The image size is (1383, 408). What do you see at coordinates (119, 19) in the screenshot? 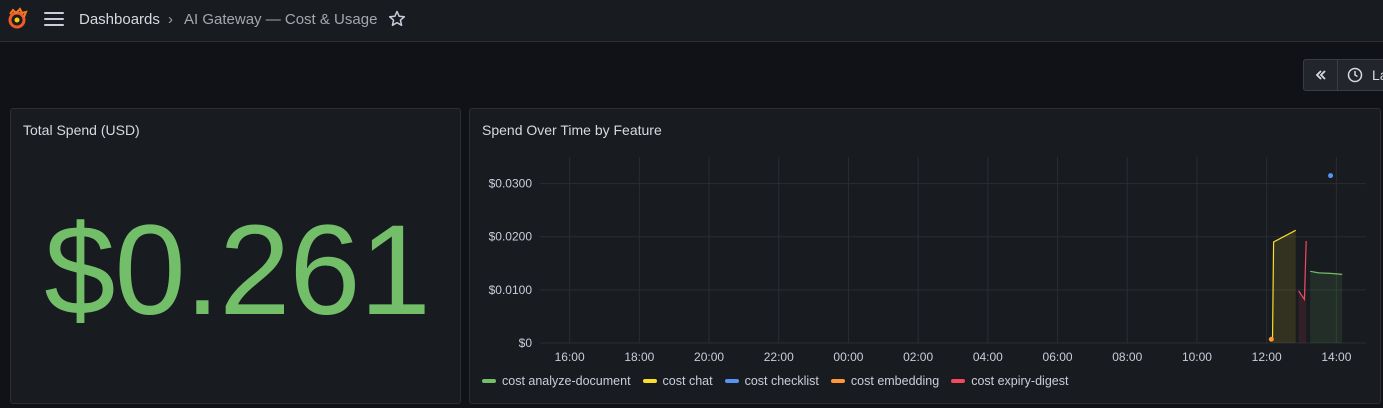
I see `breadcrumb-dashboards: Dashboards` at bounding box center [119, 19].